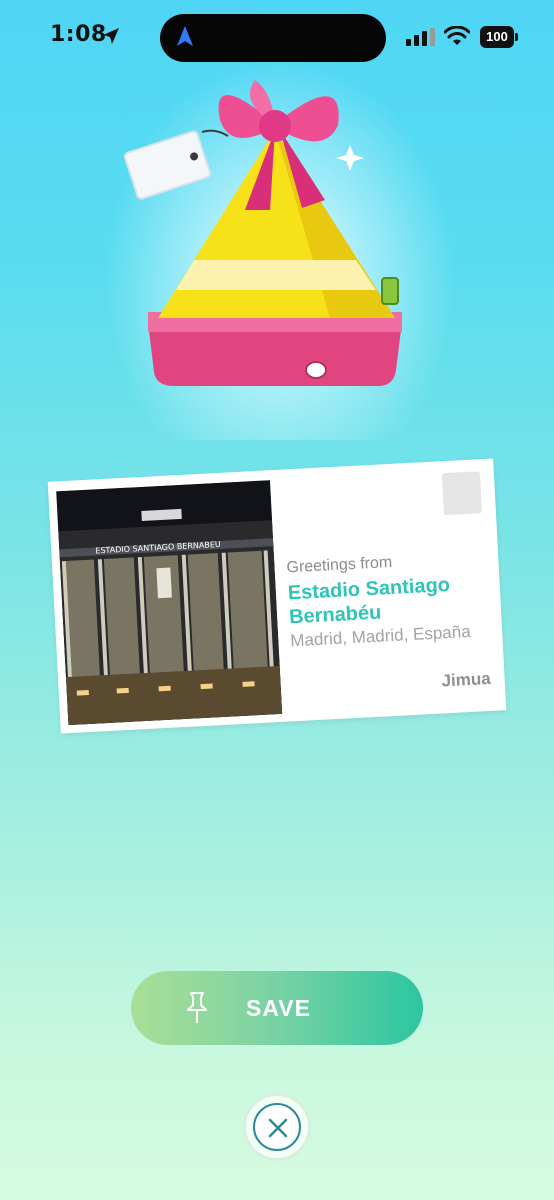  Describe the element at coordinates (339, 565) in the screenshot. I see `greeting-text: Greetings from` at that location.